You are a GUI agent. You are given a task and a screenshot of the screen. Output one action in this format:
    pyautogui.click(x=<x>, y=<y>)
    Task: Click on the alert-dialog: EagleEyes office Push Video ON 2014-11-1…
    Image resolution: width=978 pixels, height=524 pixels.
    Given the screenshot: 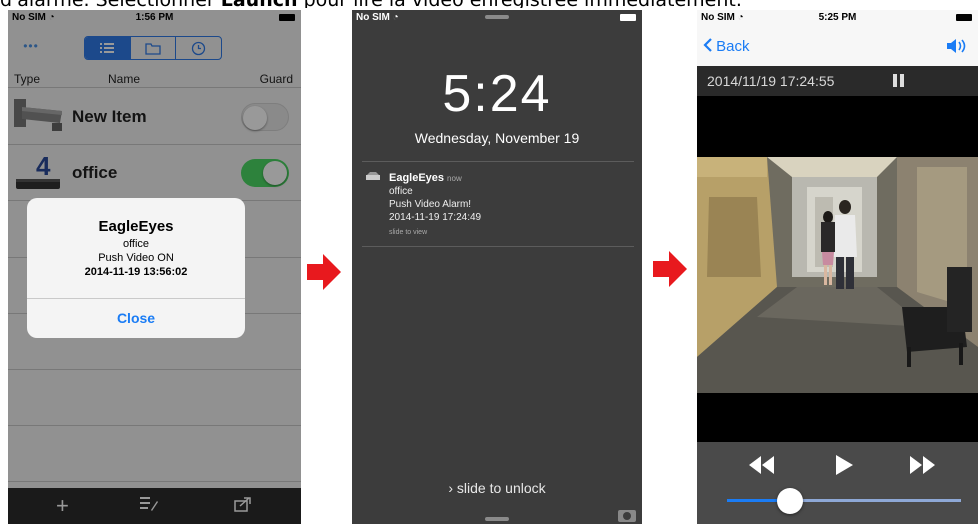 What is the action you would take?
    pyautogui.click(x=136, y=268)
    